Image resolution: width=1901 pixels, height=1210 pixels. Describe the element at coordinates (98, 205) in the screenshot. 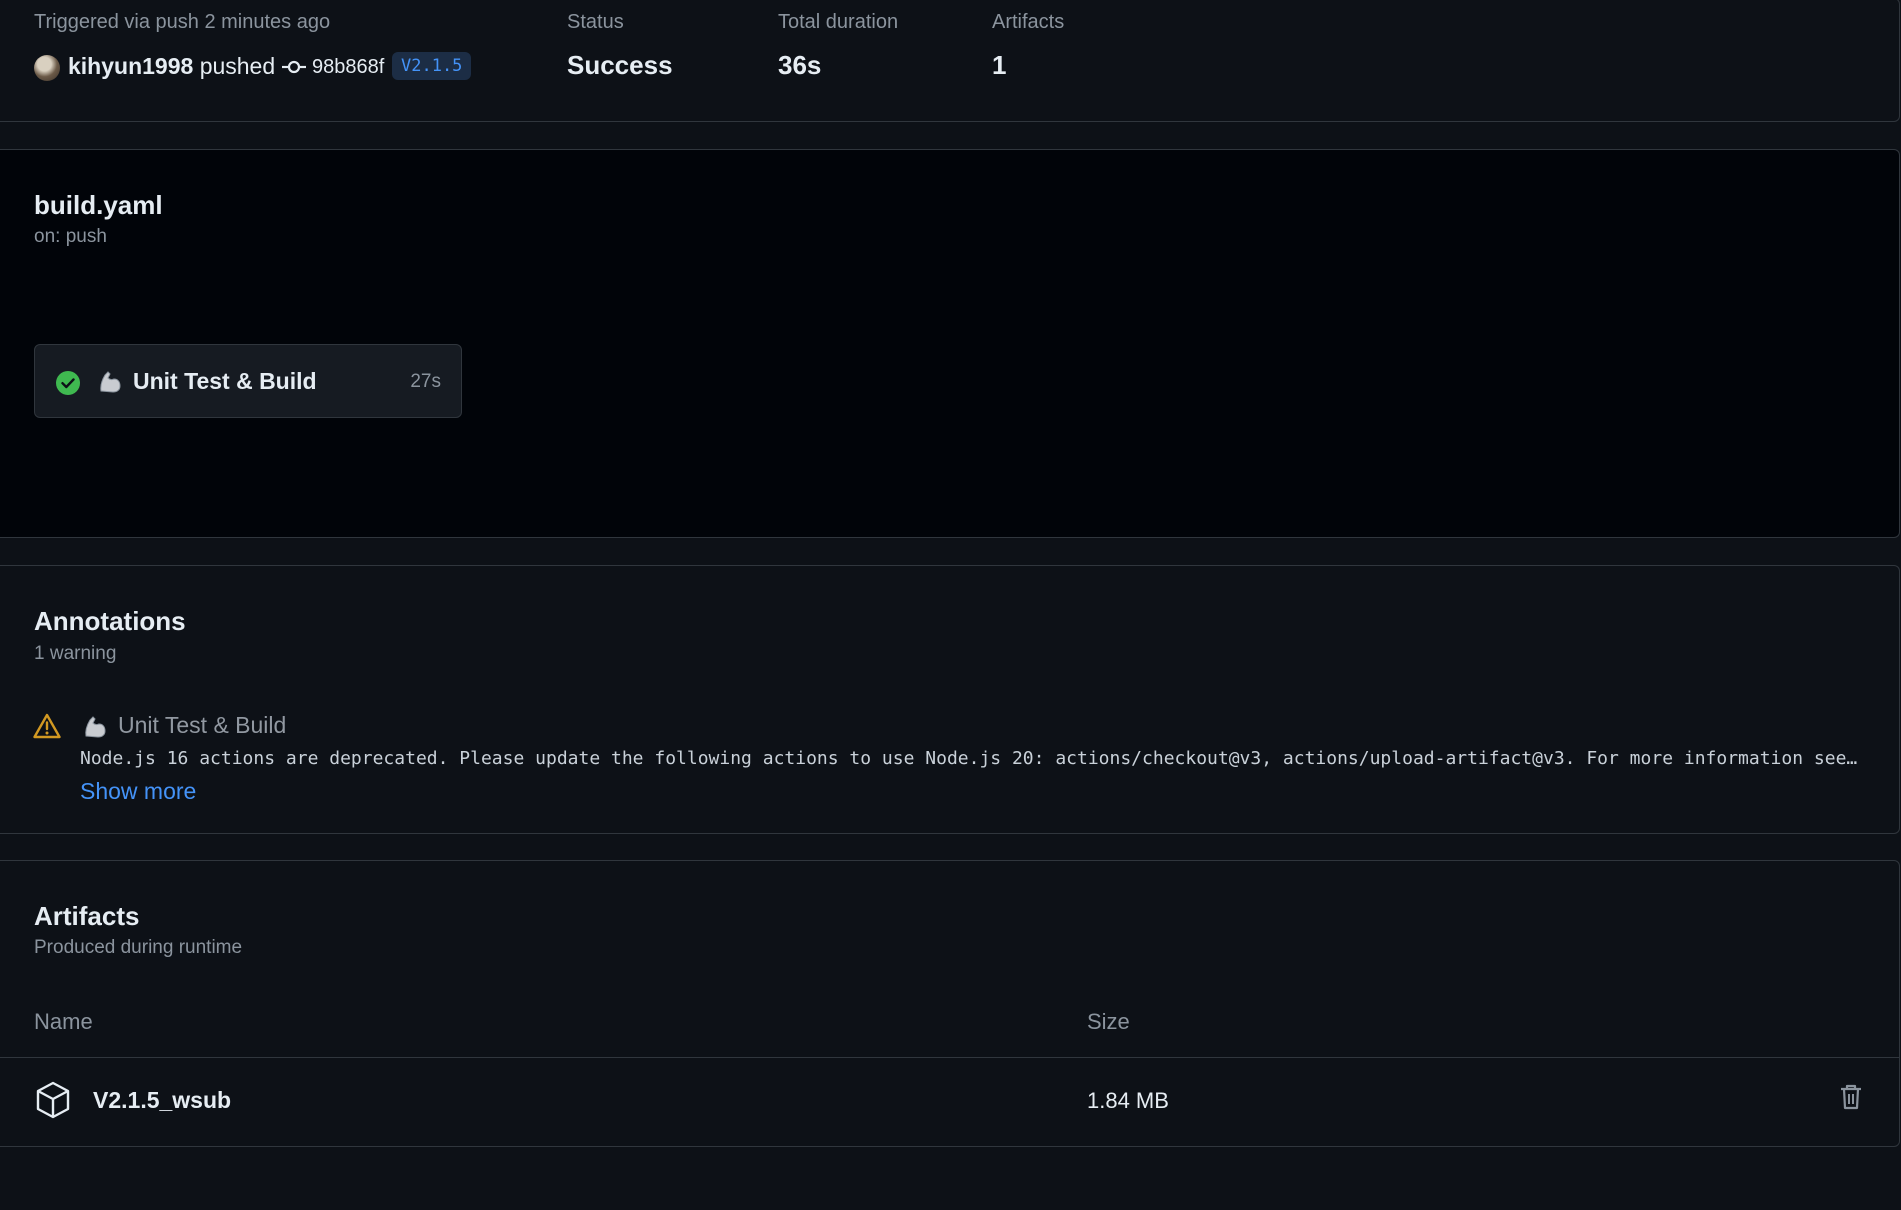

I see `workflow-file-name: build.yaml` at that location.